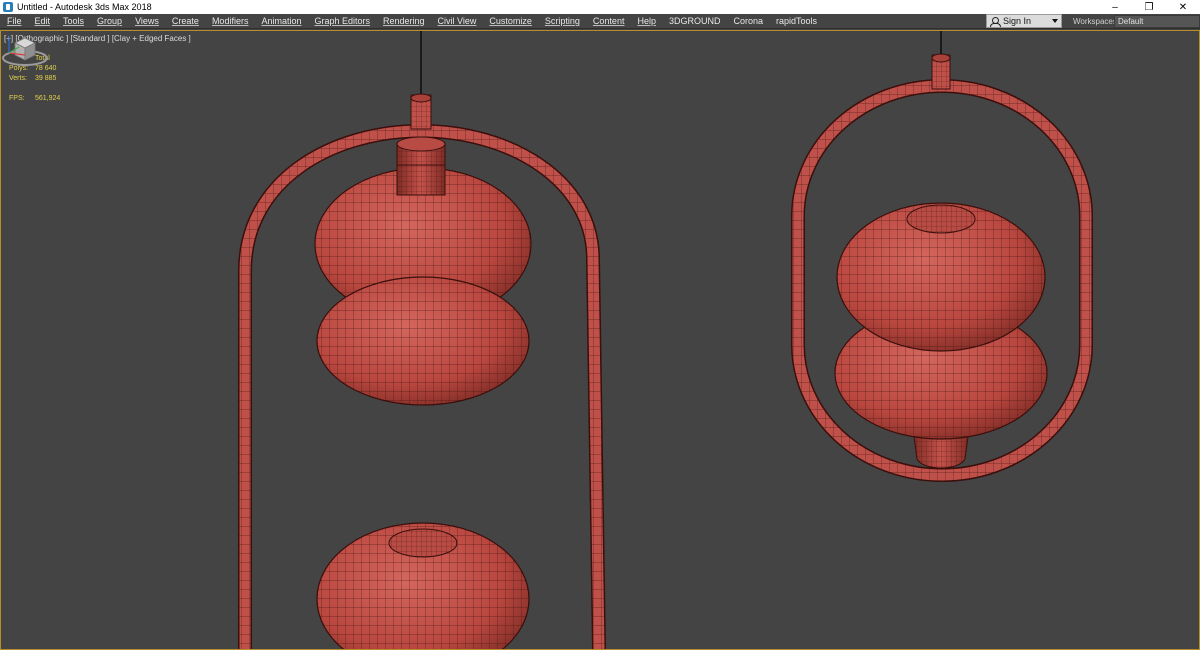 Image resolution: width=1200 pixels, height=650 pixels. I want to click on stats-verts-row: Verts: 39 885, so click(34, 79).